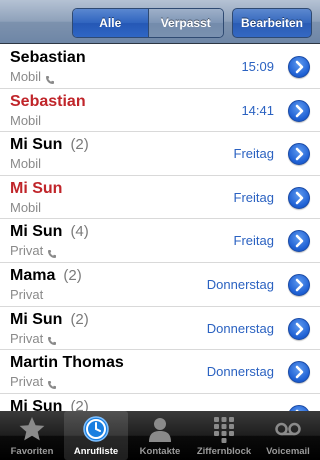  I want to click on caller-line: Martin Thomas, so click(71, 363).